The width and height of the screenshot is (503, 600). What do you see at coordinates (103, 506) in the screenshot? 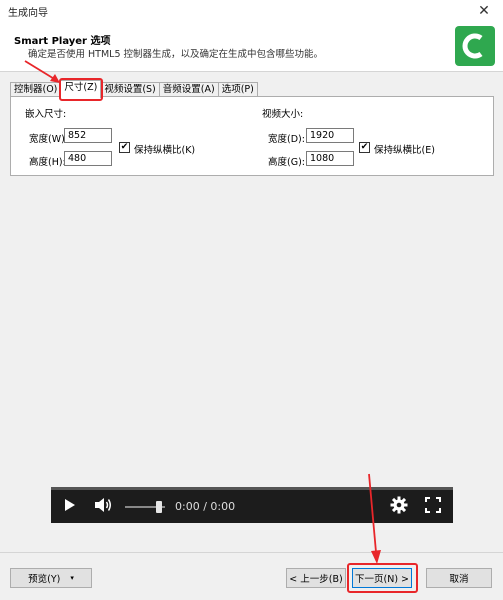
I see `volume-icon` at bounding box center [103, 506].